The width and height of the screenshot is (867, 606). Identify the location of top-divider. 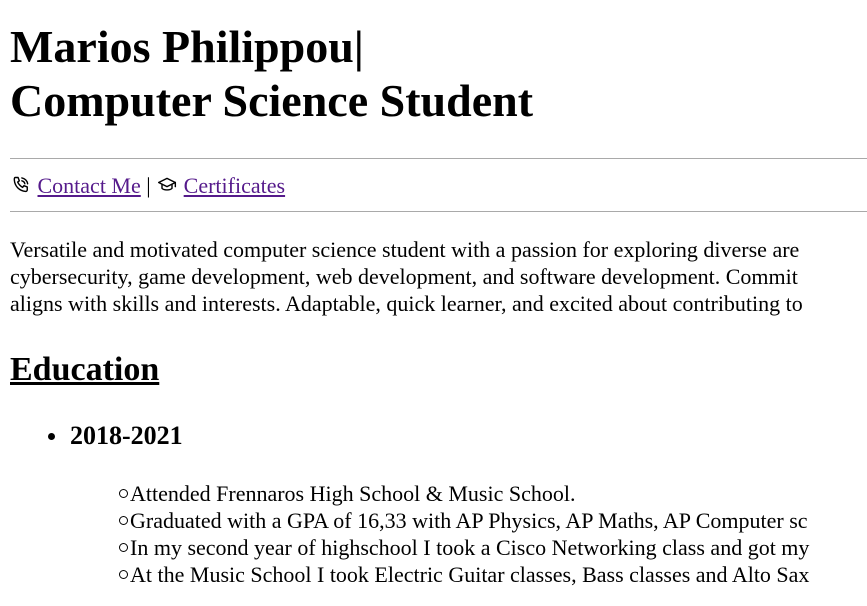
(438, 158).